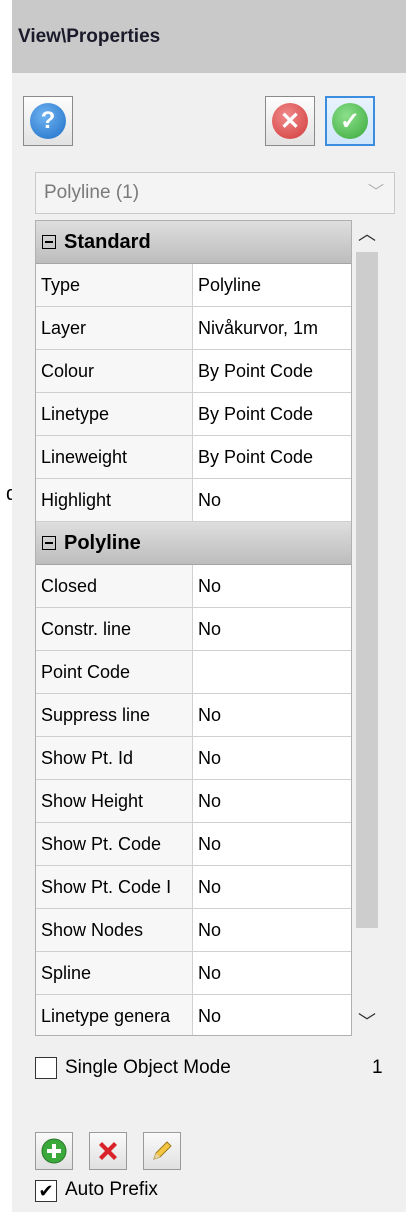 This screenshot has width=416, height=1212. What do you see at coordinates (114, 328) in the screenshot?
I see `property-key: Layer` at bounding box center [114, 328].